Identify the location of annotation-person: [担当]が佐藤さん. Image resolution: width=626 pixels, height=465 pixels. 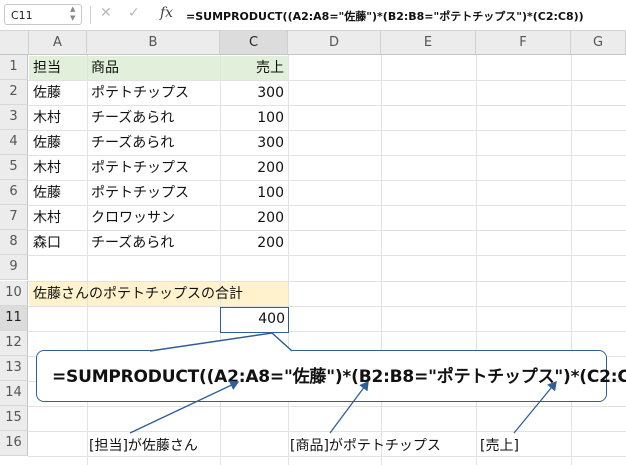
(143, 446).